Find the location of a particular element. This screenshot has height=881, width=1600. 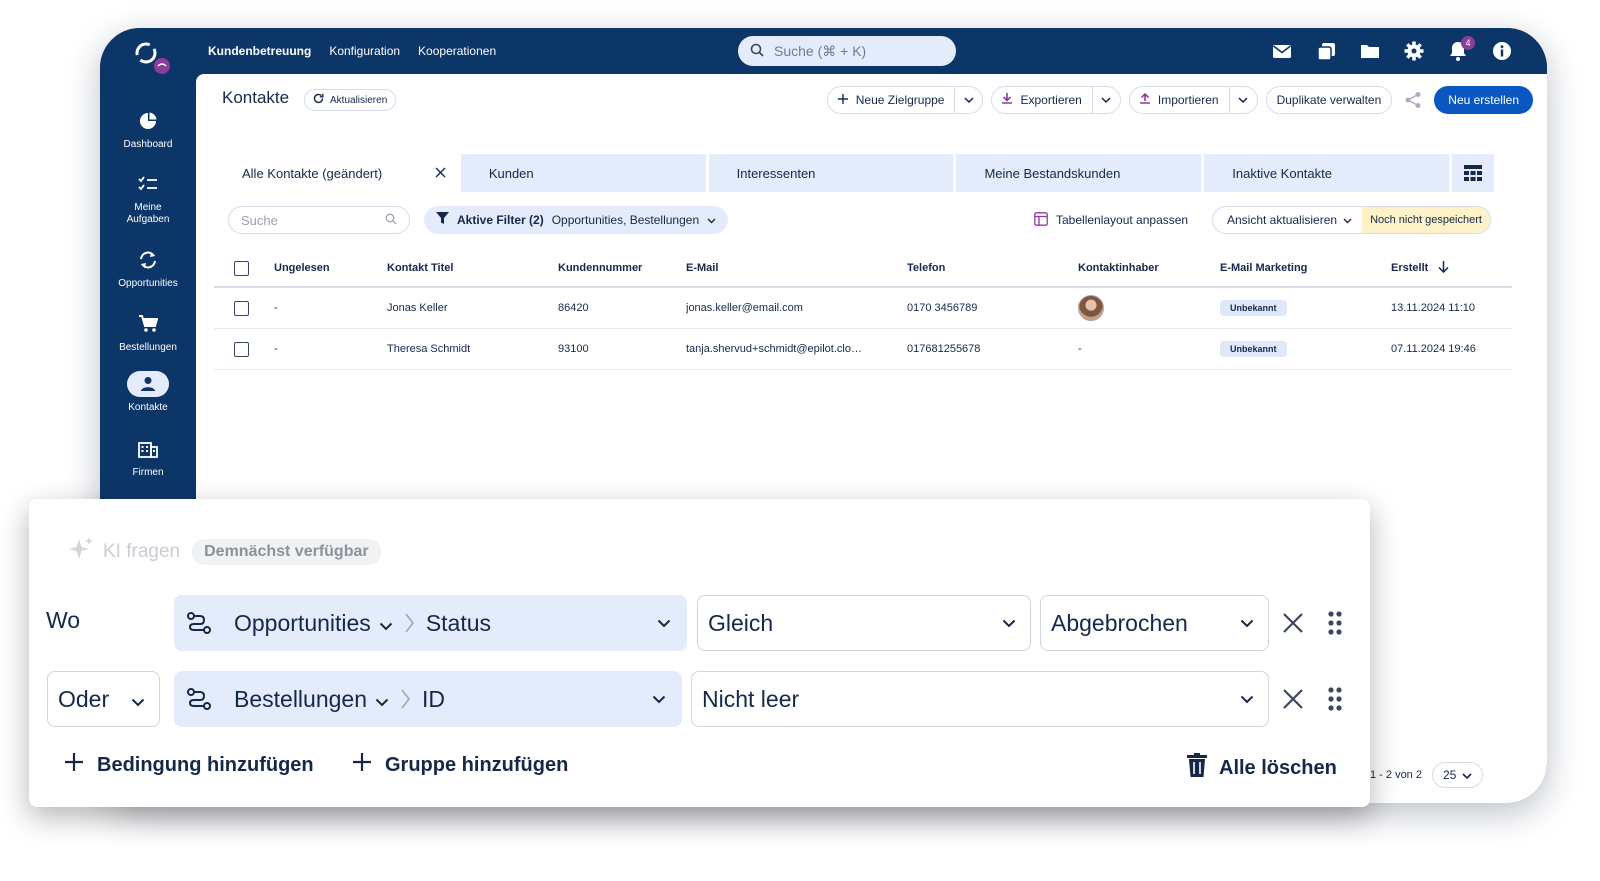

avatar is located at coordinates (1091, 308).